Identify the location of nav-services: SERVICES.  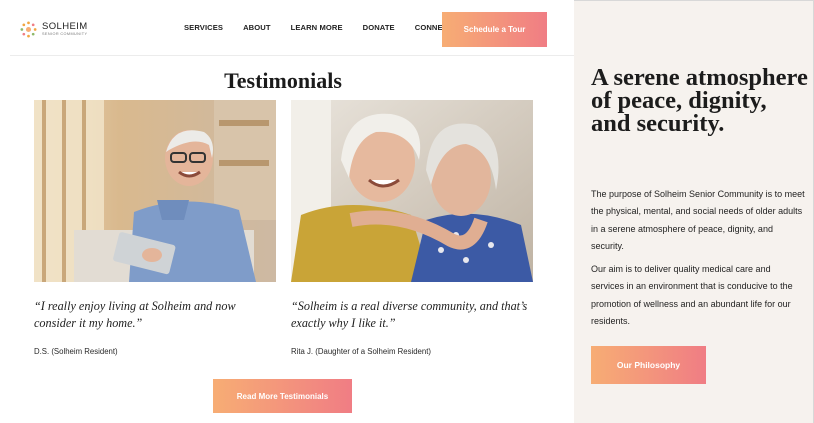
(203, 27).